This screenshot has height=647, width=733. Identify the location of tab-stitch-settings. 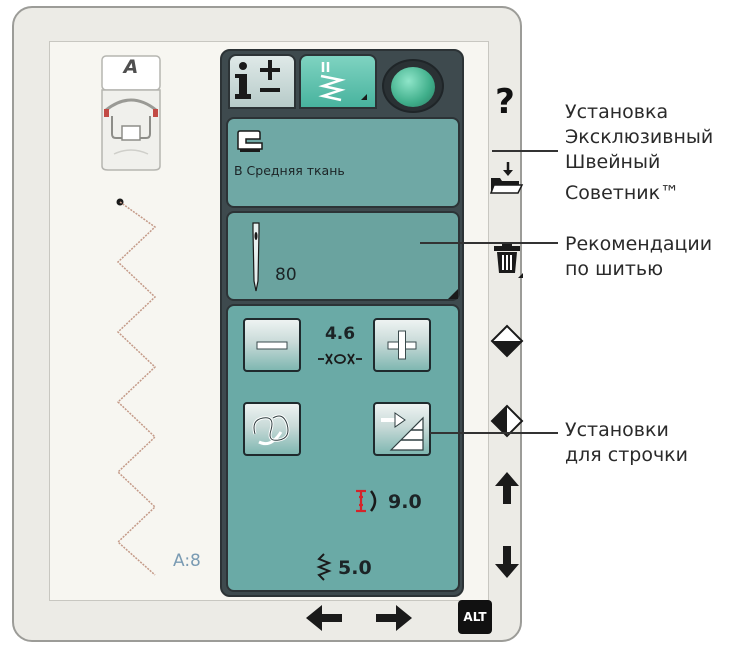
(338, 81).